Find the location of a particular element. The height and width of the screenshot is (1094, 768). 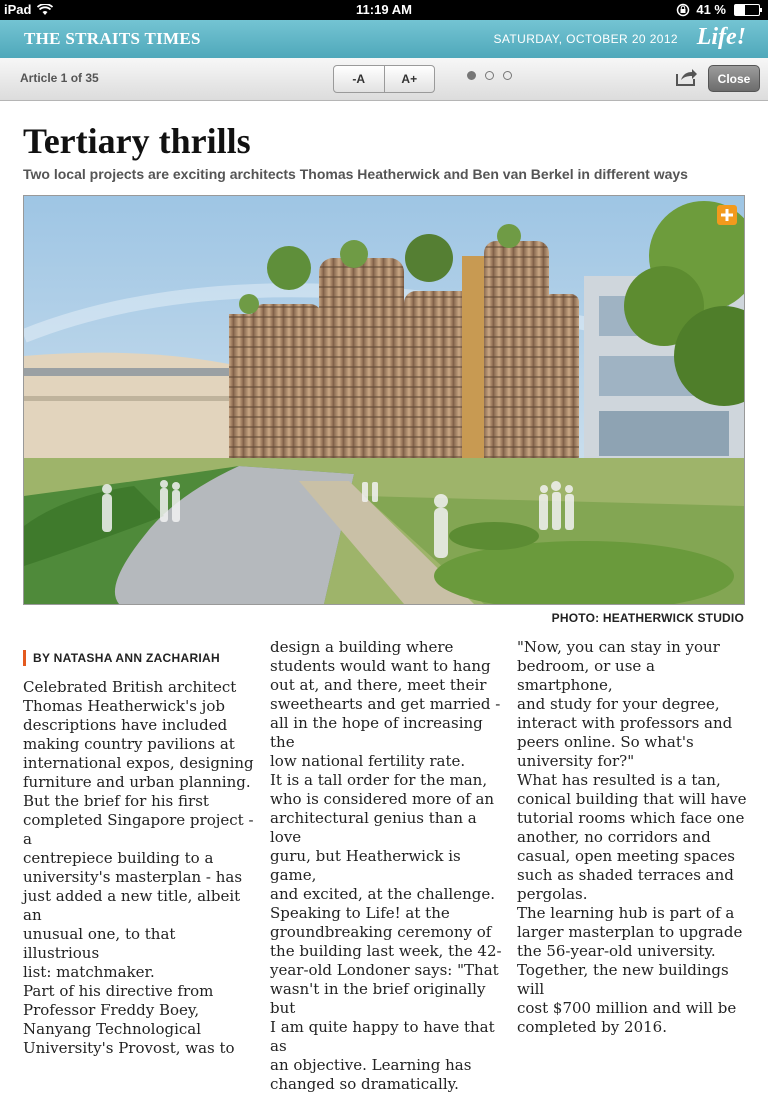

battery-icon is located at coordinates (748, 9).